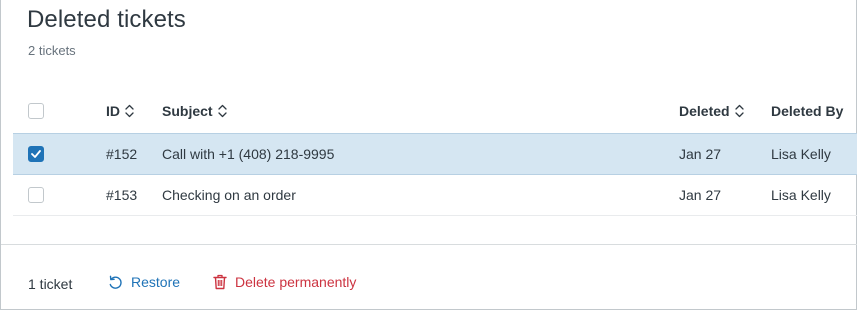 Image resolution: width=857 pixels, height=310 pixels. I want to click on ticket-subject: Checking on an order, so click(229, 195).